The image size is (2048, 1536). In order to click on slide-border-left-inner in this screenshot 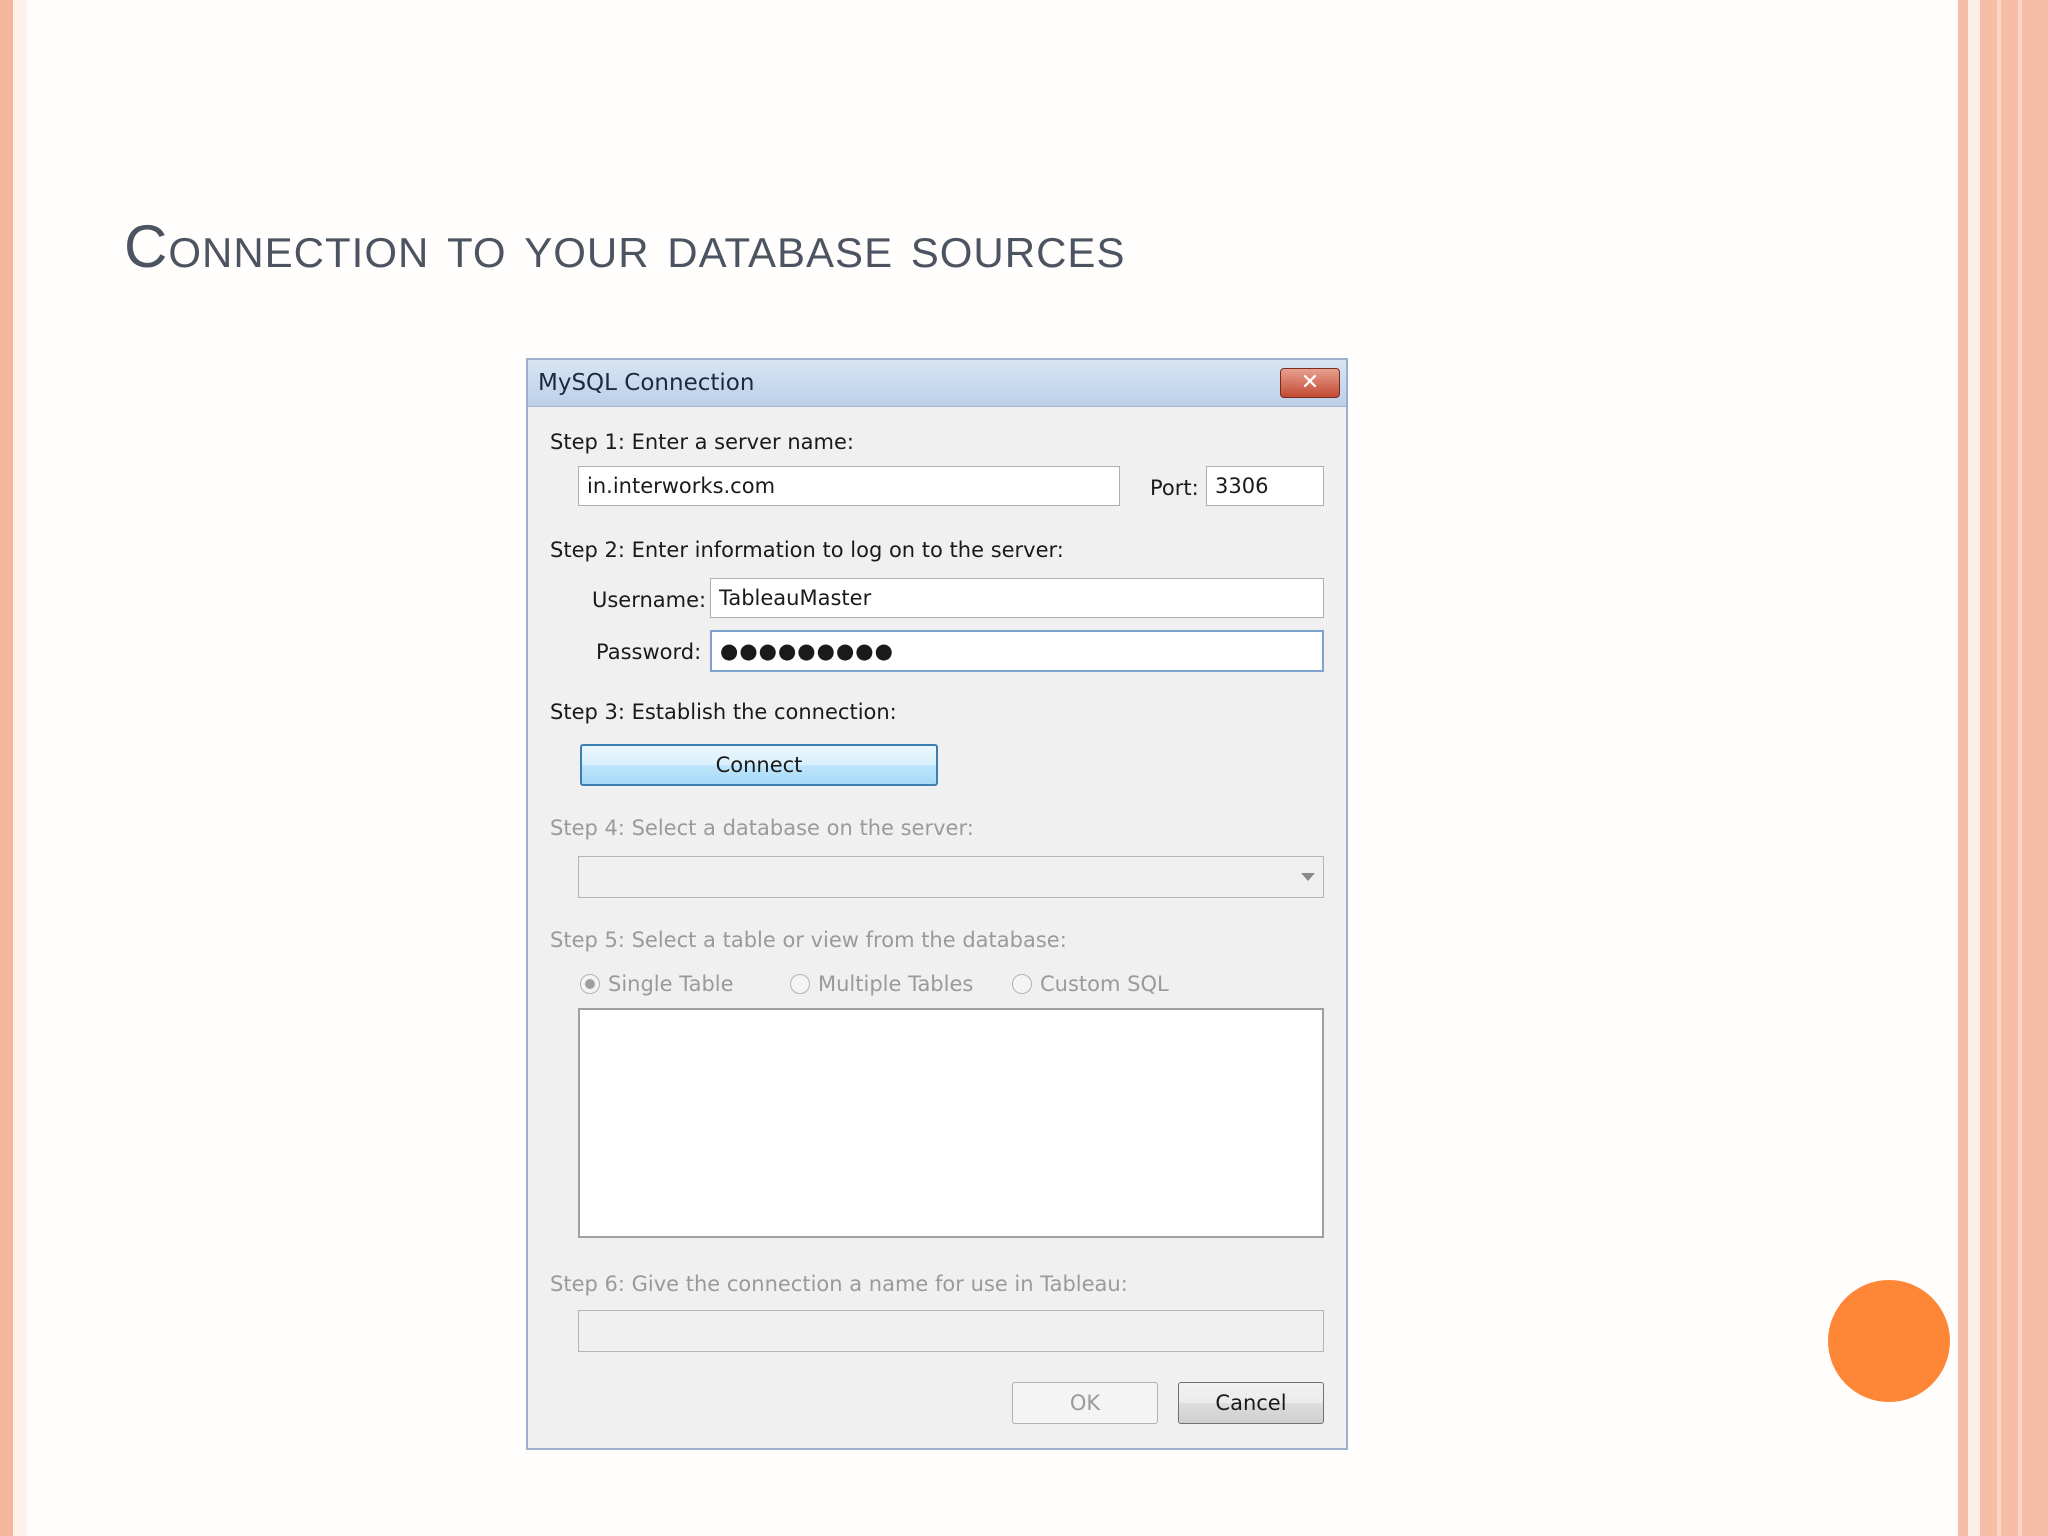, I will do `click(20, 768)`.